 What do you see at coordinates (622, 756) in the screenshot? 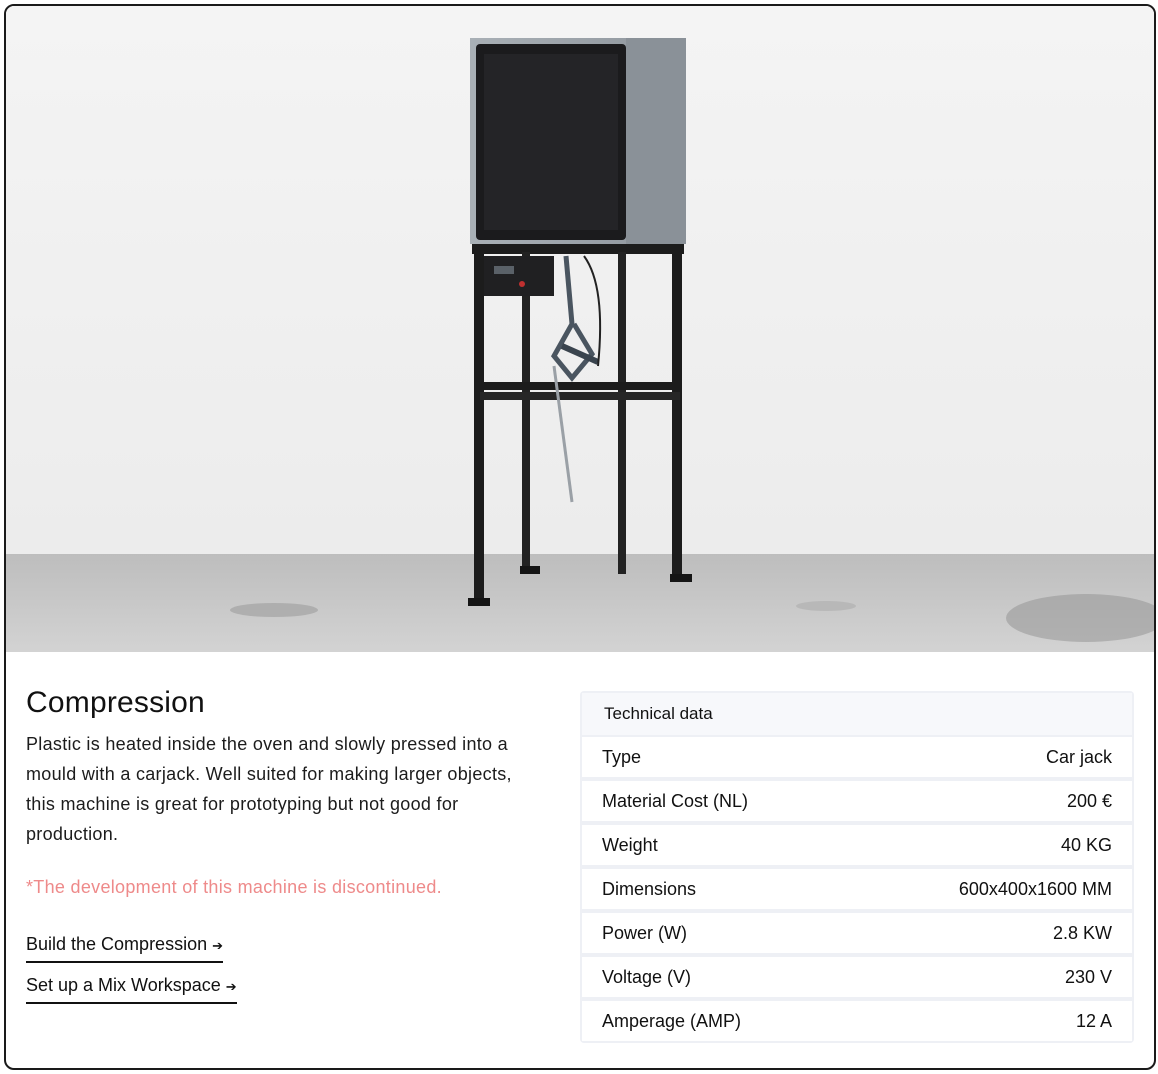
I see `row-label: Type` at bounding box center [622, 756].